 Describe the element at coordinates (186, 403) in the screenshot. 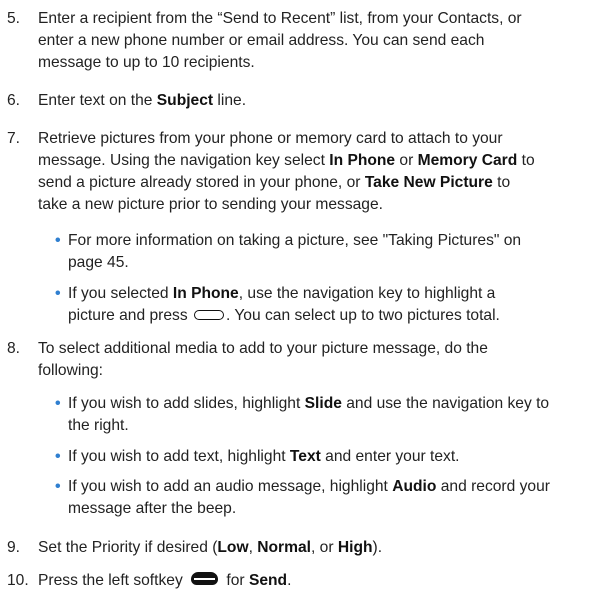

I see `text-run: If you wish to add slides, highlight` at that location.